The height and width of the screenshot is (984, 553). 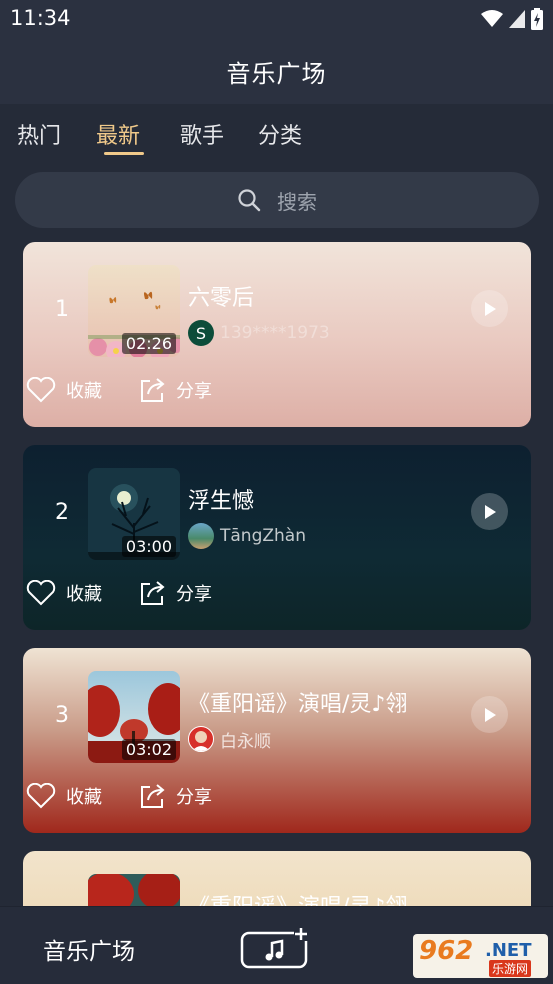 I want to click on tab-bar: 热门 最新 歌手 分类, so click(x=276, y=134).